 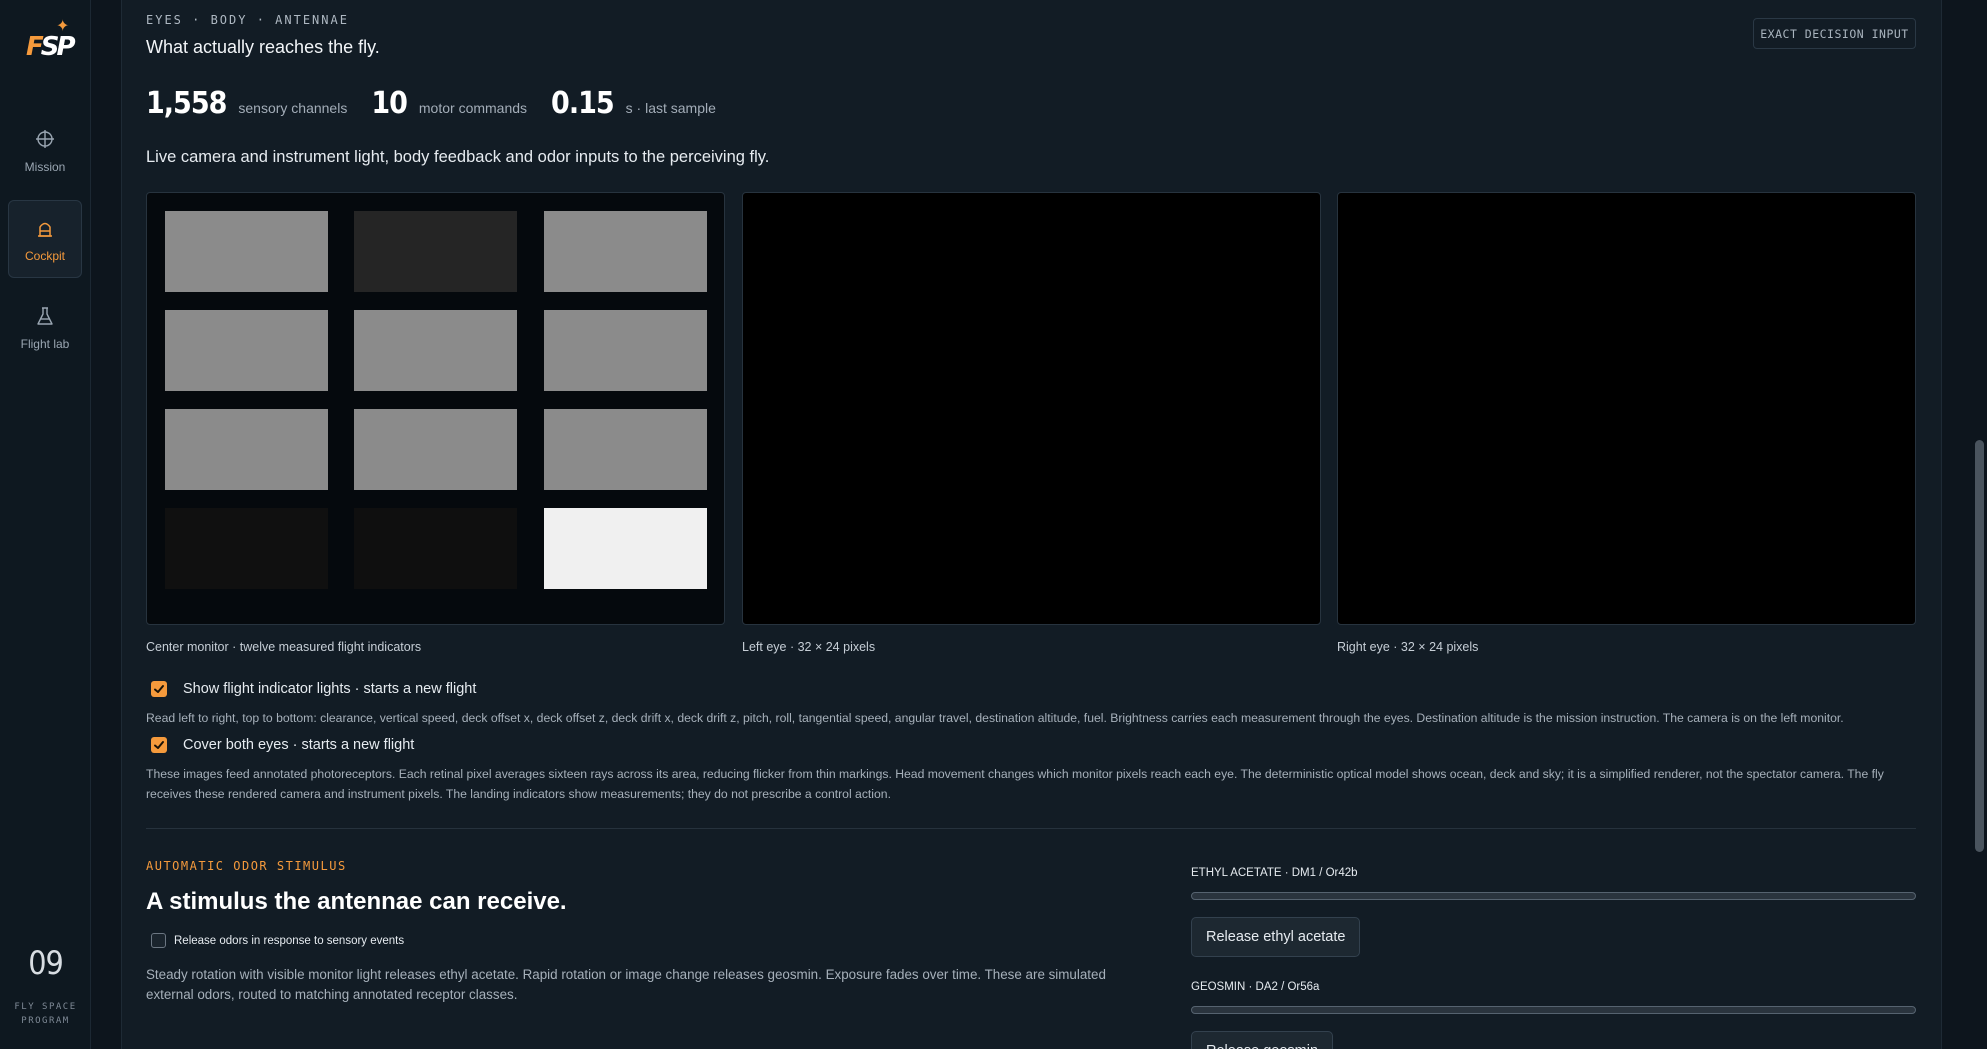 What do you see at coordinates (1626, 408) in the screenshot?
I see `right-eye-view` at bounding box center [1626, 408].